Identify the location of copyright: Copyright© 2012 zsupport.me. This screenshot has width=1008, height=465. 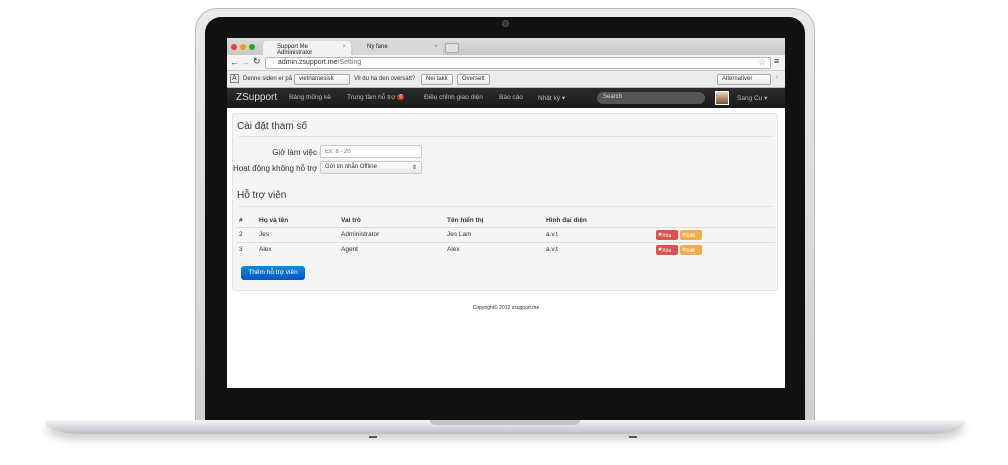
(506, 308).